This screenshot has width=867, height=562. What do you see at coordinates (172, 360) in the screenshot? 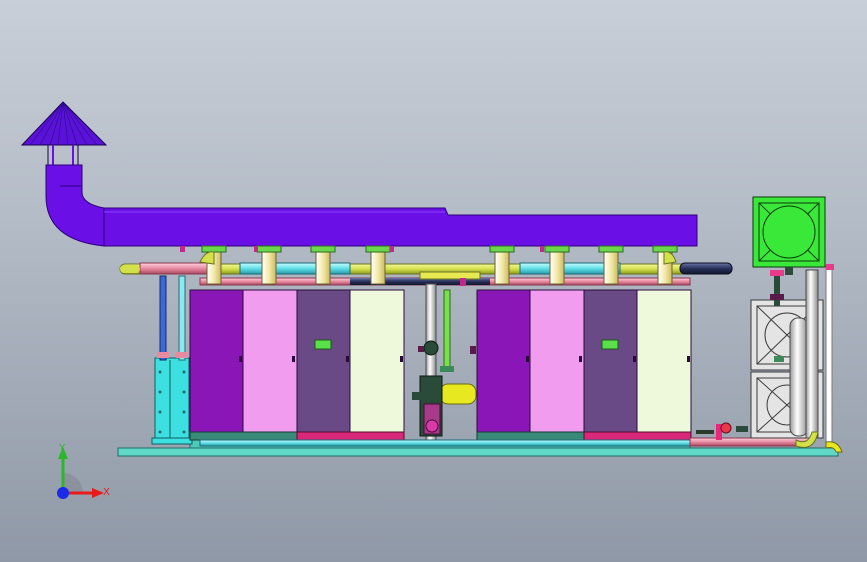
I see `plate-heat-exchanger` at bounding box center [172, 360].